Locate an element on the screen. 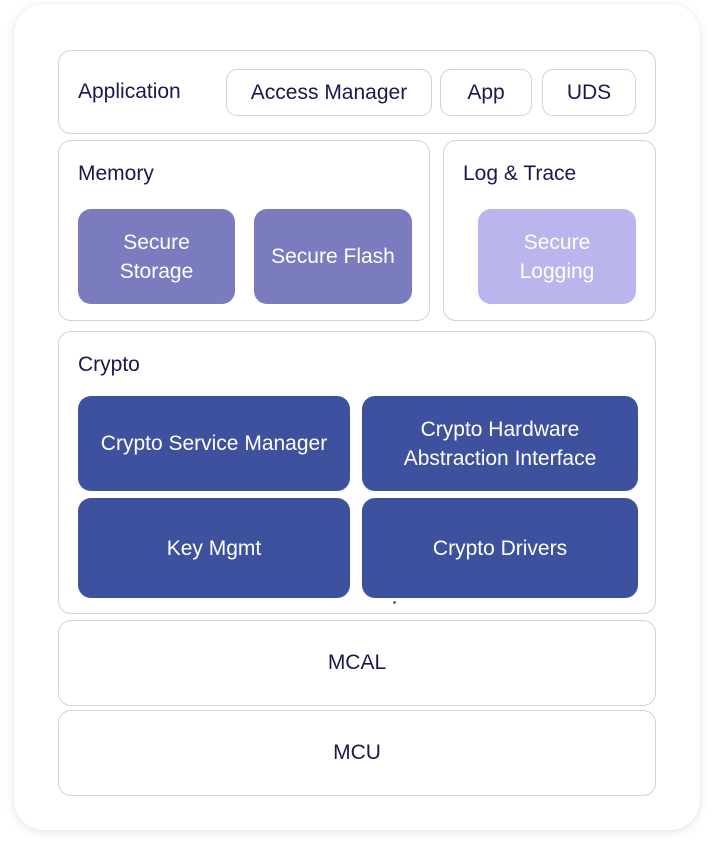  module-secure-storage: Secure Storage is located at coordinates (156, 256).